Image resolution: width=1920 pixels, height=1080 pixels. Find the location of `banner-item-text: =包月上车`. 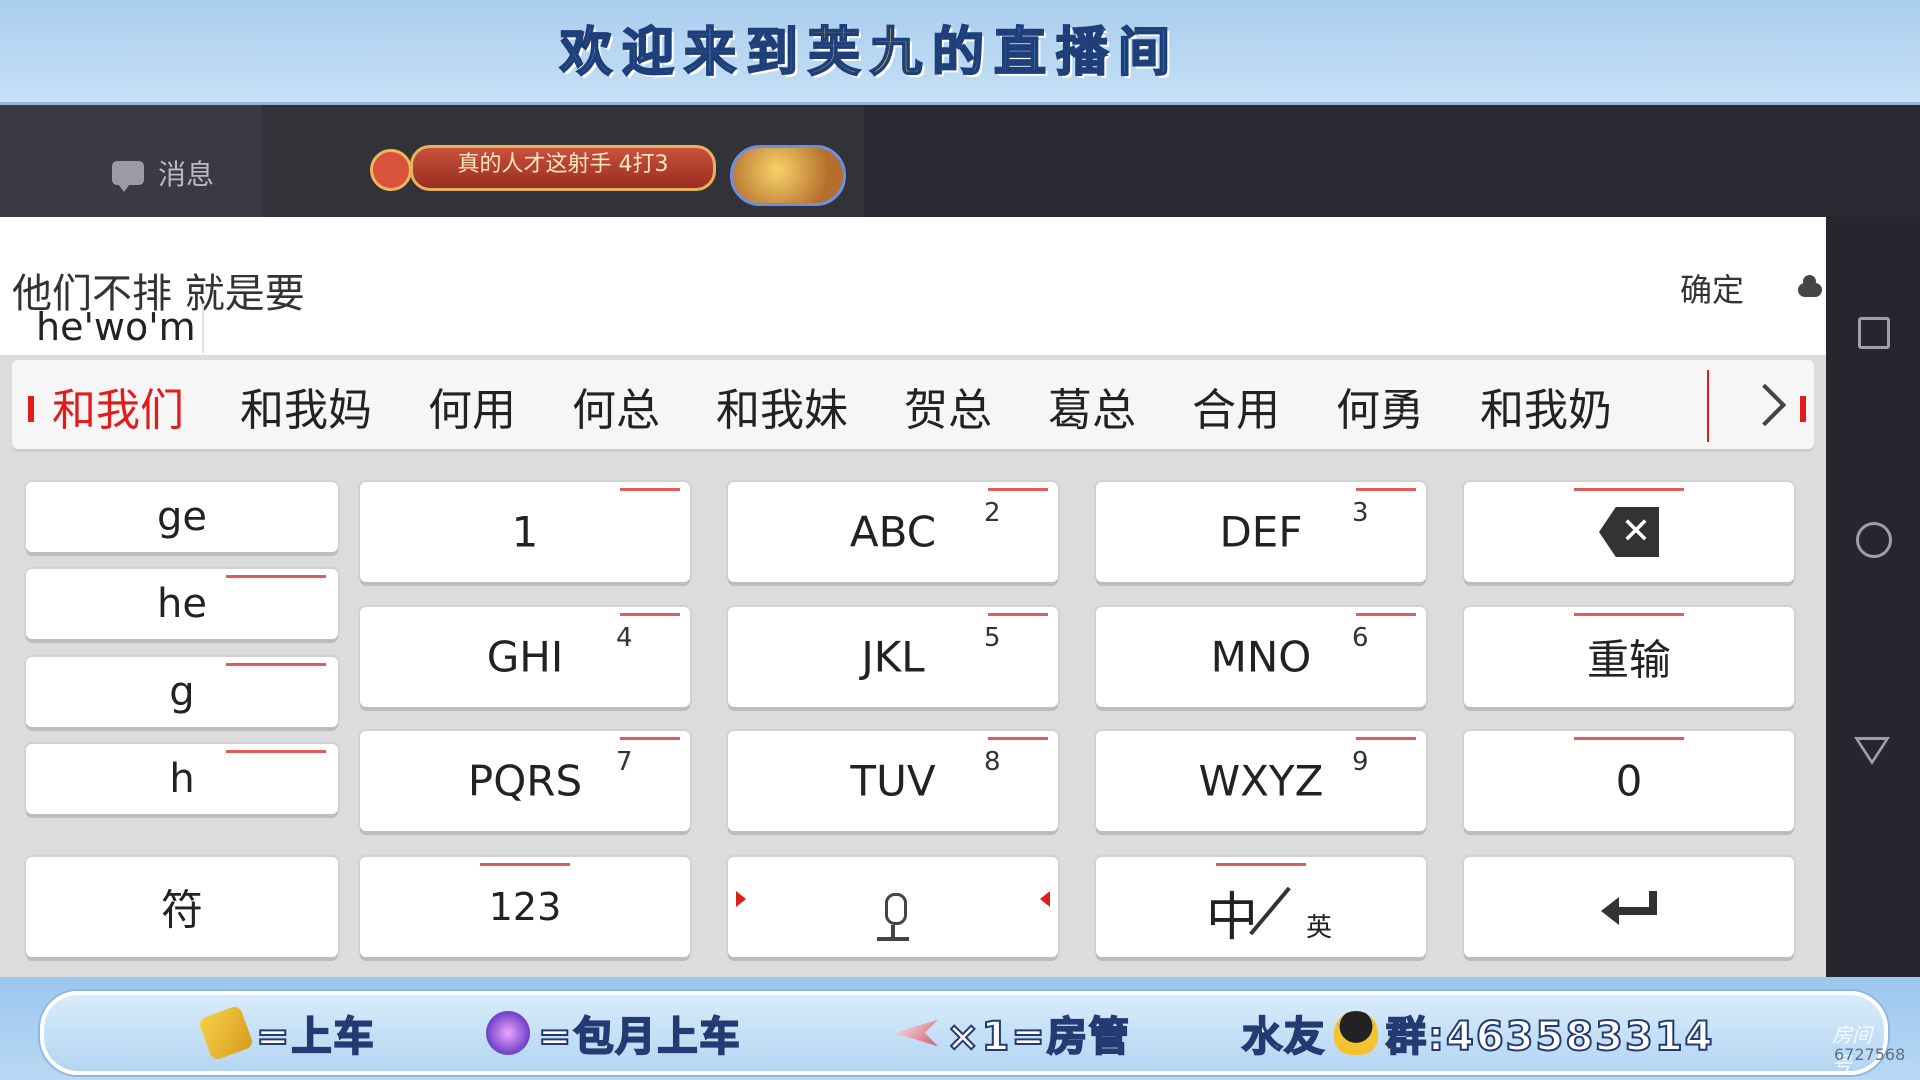

banner-item-text: =包月上车 is located at coordinates (639, 1037).